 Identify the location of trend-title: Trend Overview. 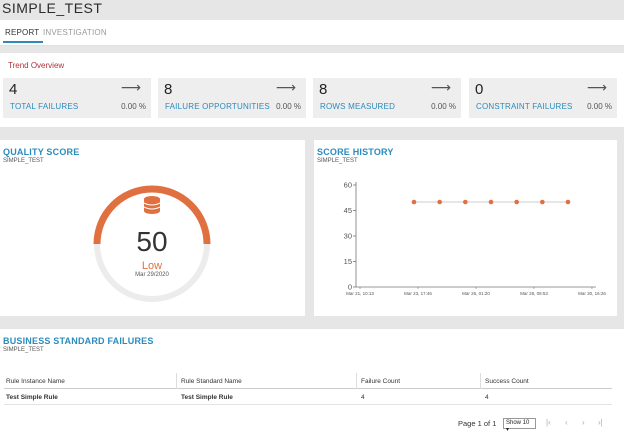
(36, 65).